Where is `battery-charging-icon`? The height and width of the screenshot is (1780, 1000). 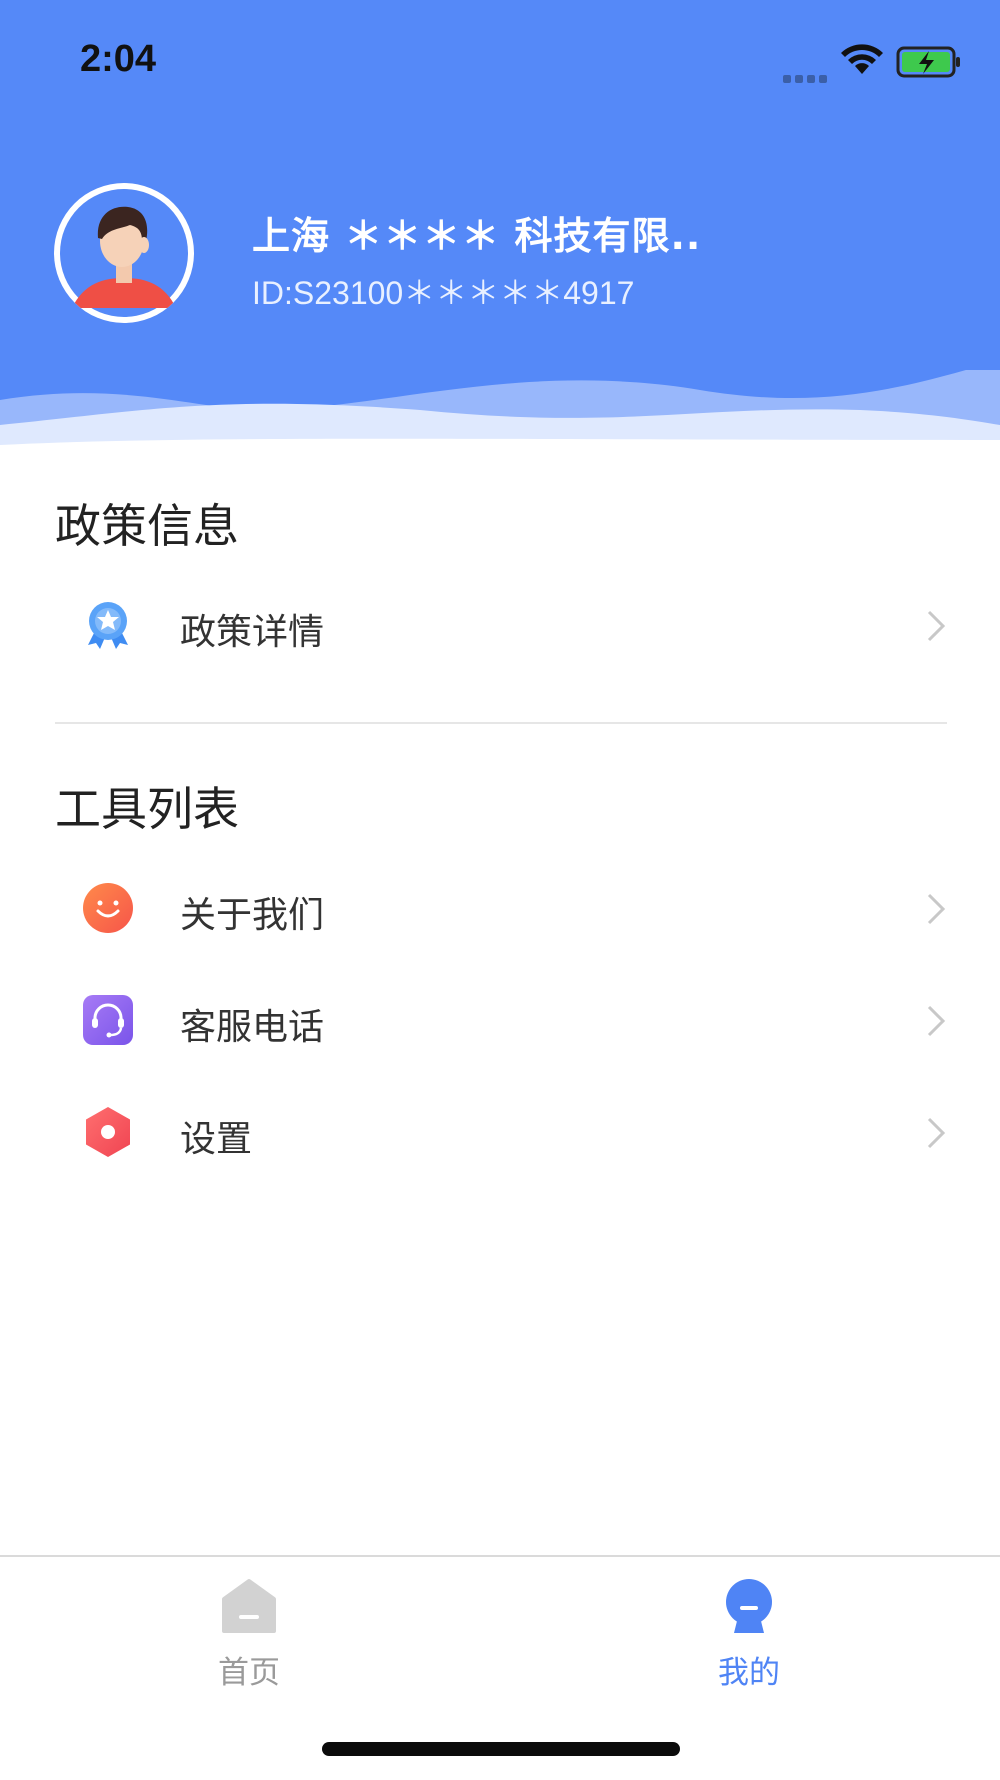
battery-charging-icon is located at coordinates (928, 62).